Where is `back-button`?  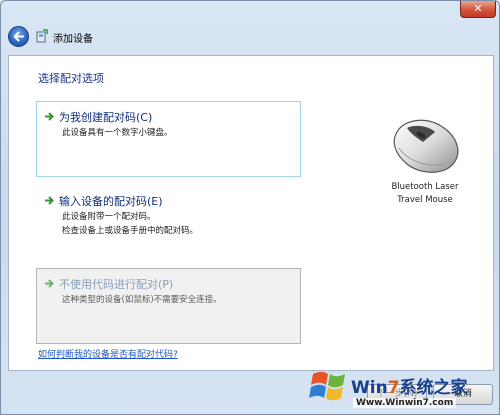
back-button is located at coordinates (18, 36).